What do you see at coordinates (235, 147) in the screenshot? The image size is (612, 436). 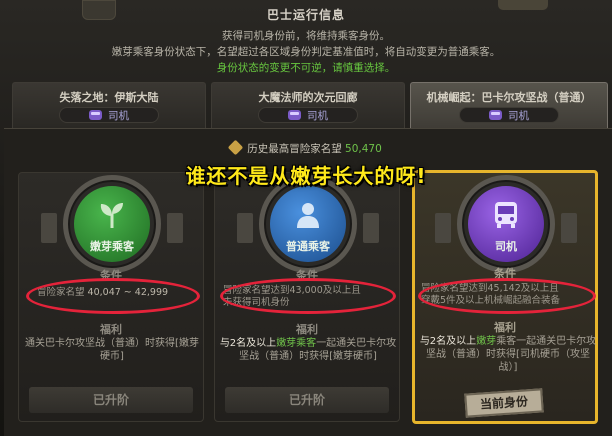 I see `medal-icon` at bounding box center [235, 147].